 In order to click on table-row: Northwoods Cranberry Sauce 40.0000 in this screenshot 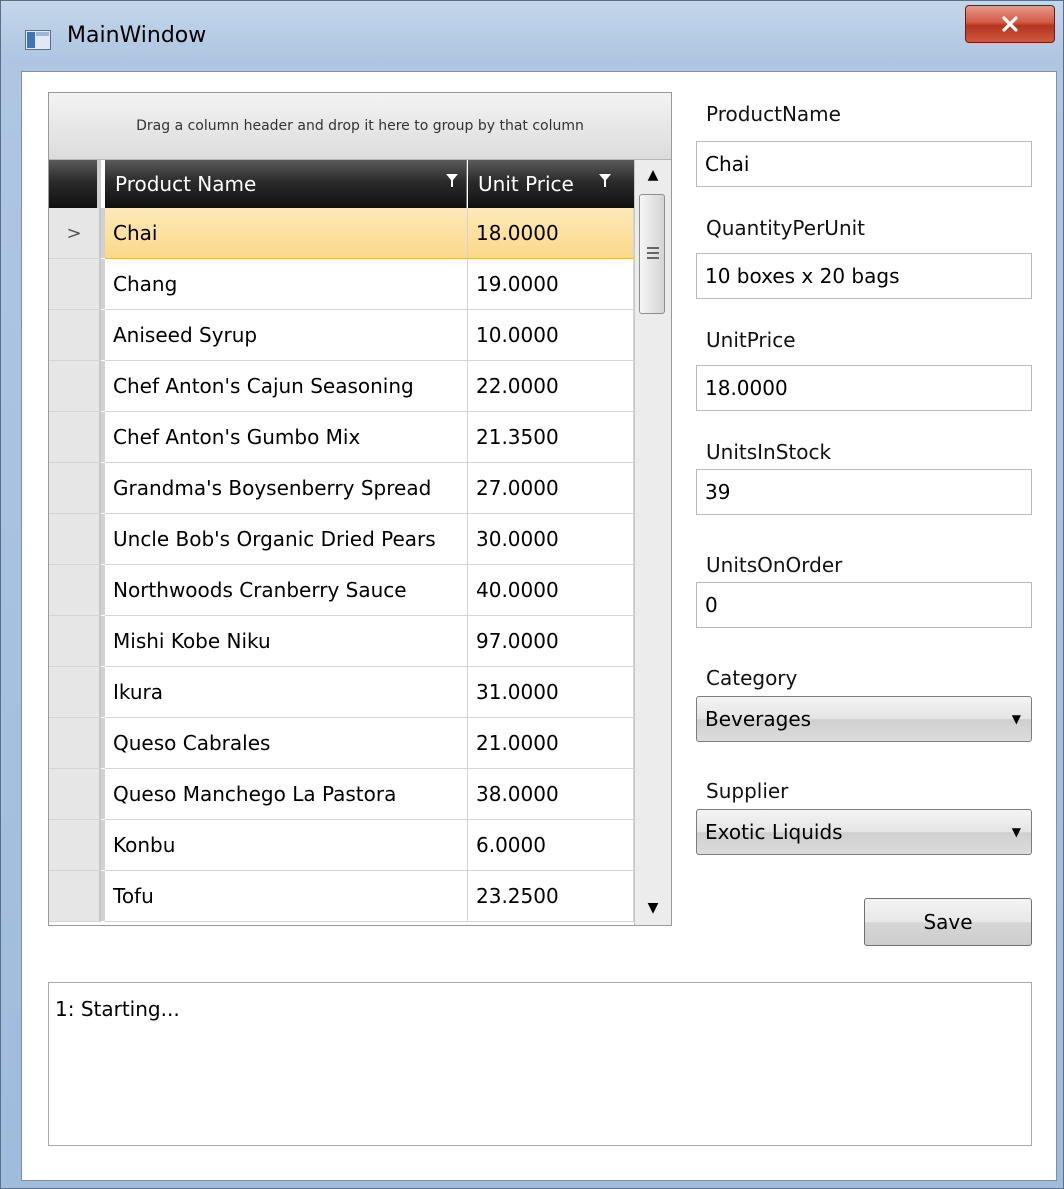, I will do `click(341, 590)`.